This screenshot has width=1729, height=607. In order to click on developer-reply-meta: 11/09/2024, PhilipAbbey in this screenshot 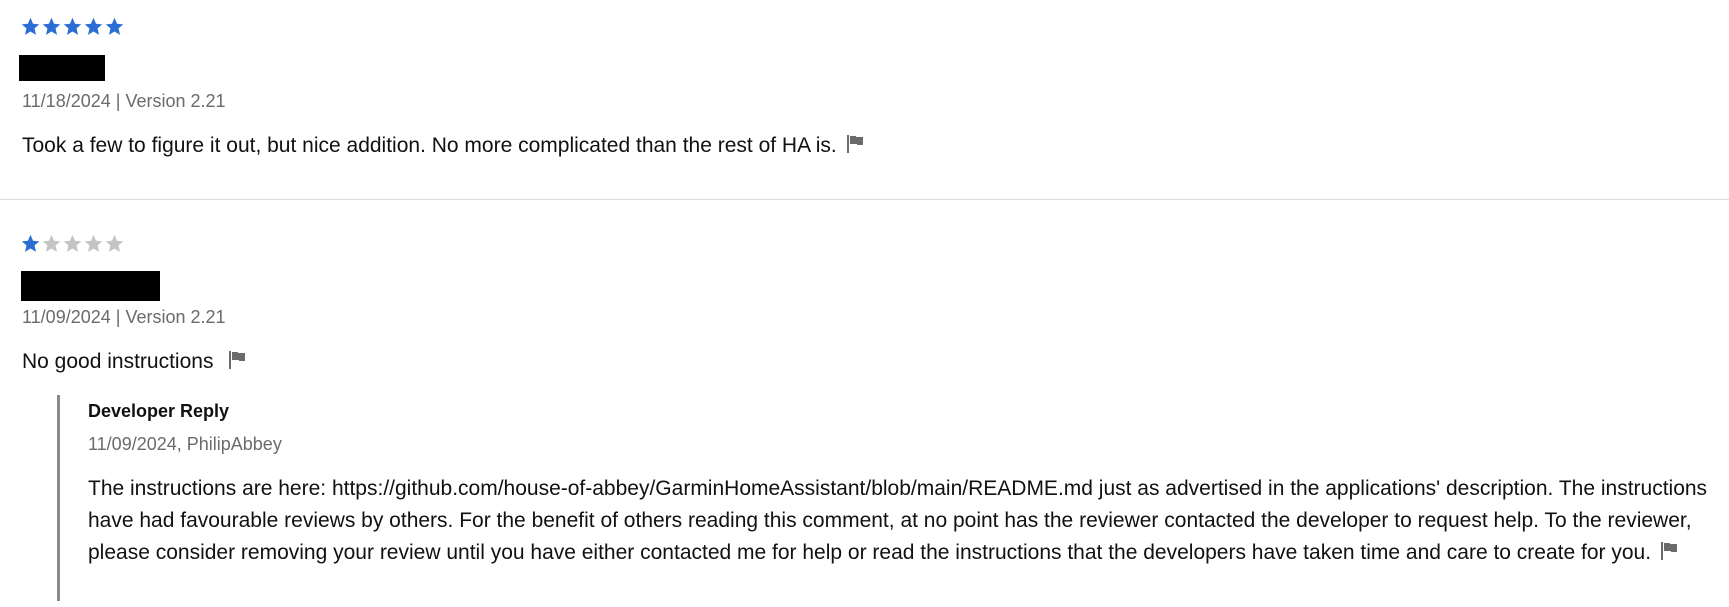, I will do `click(185, 444)`.